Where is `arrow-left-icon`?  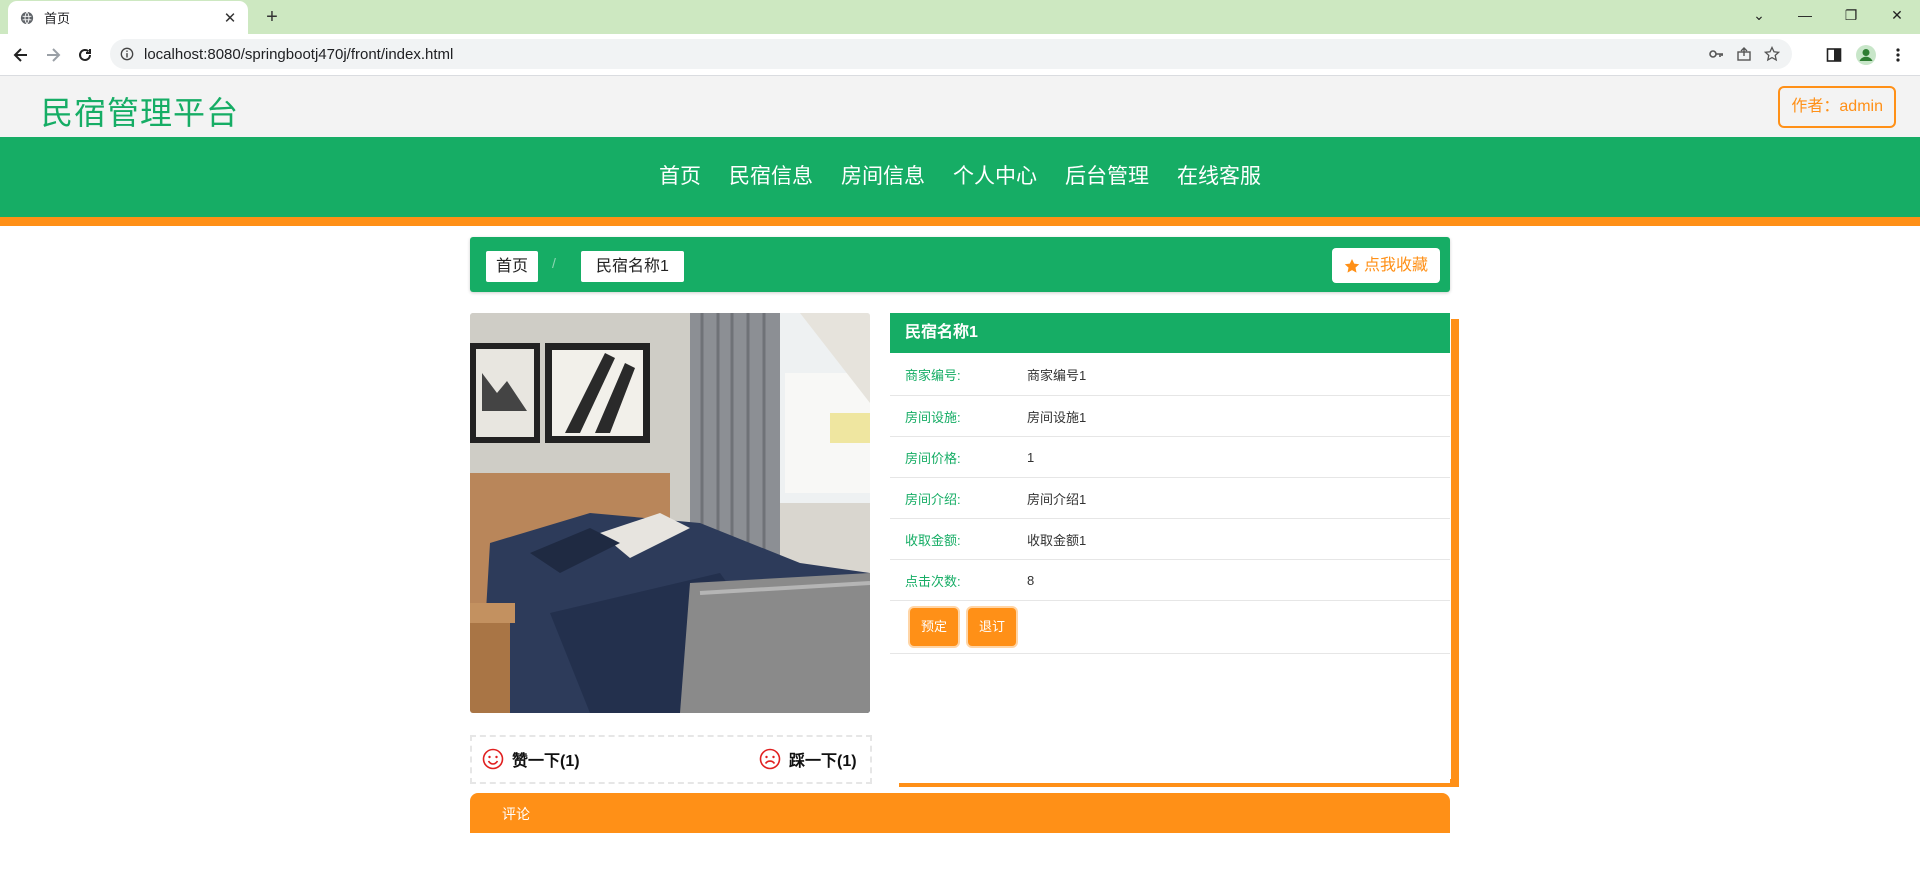 arrow-left-icon is located at coordinates (20, 55).